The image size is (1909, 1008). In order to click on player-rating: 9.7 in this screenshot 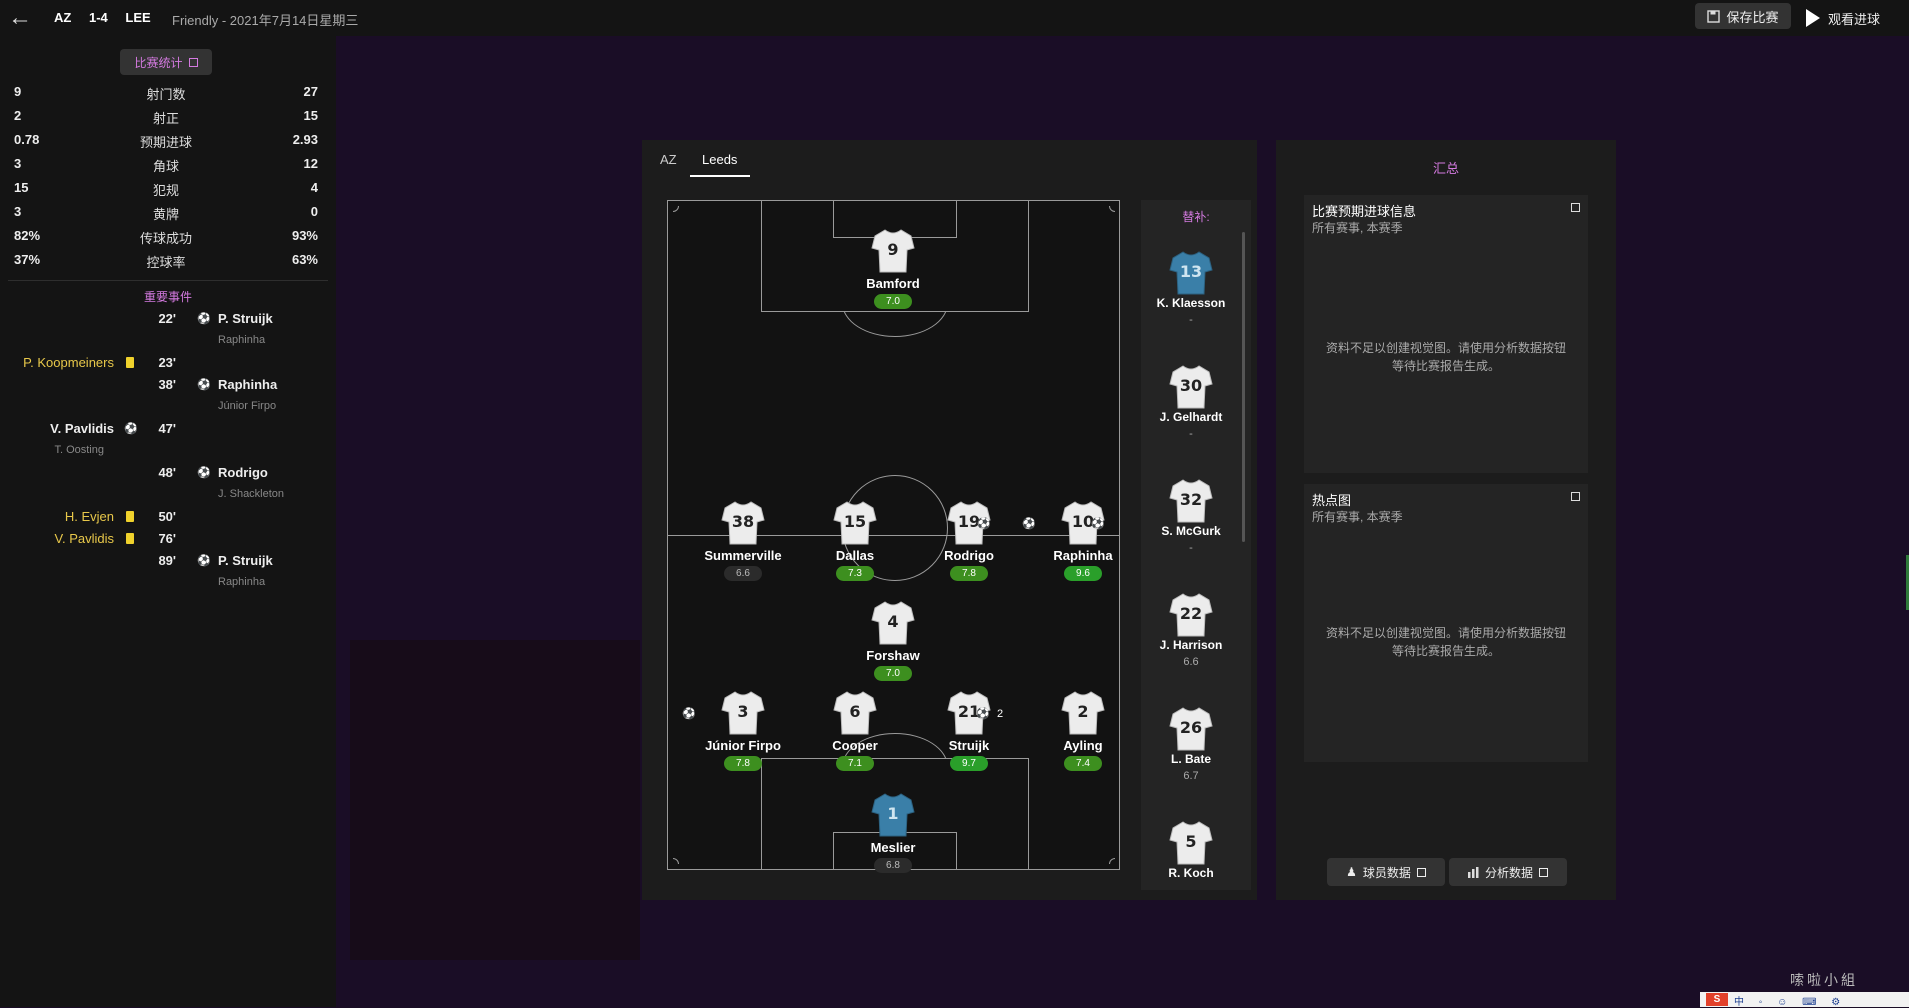, I will do `click(969, 763)`.